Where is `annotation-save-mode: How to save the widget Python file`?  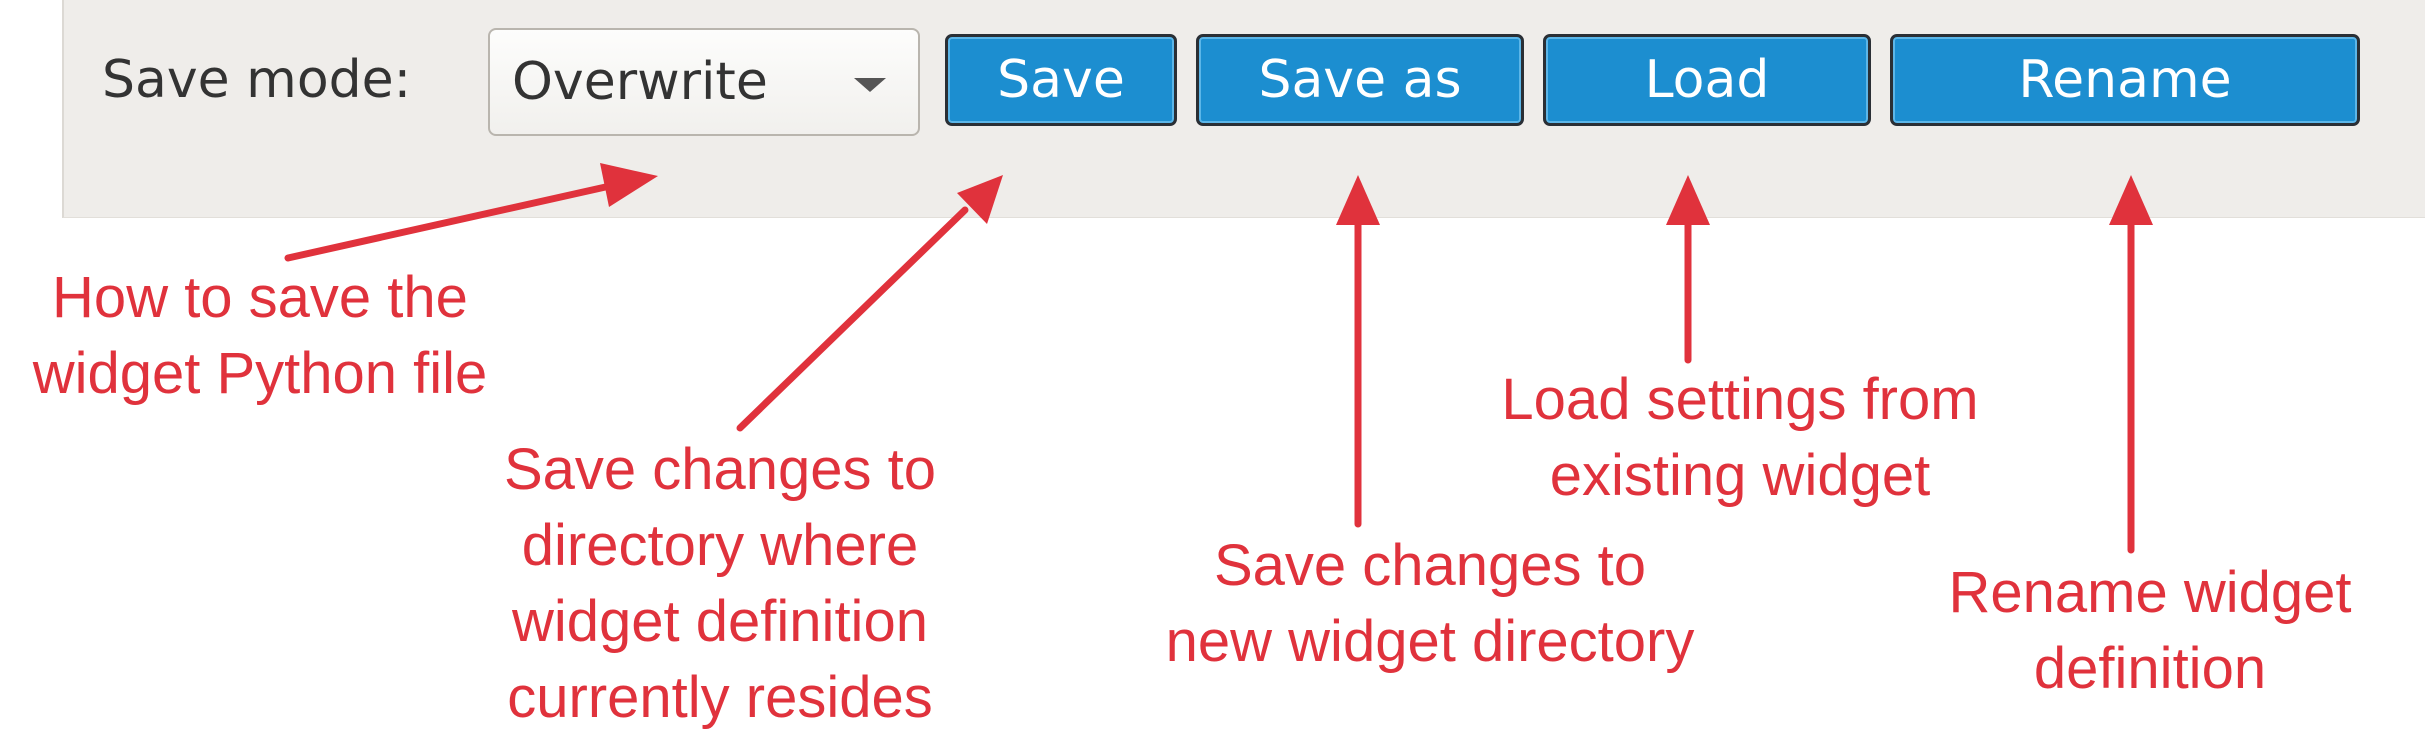 annotation-save-mode: How to save the widget Python file is located at coordinates (260, 335).